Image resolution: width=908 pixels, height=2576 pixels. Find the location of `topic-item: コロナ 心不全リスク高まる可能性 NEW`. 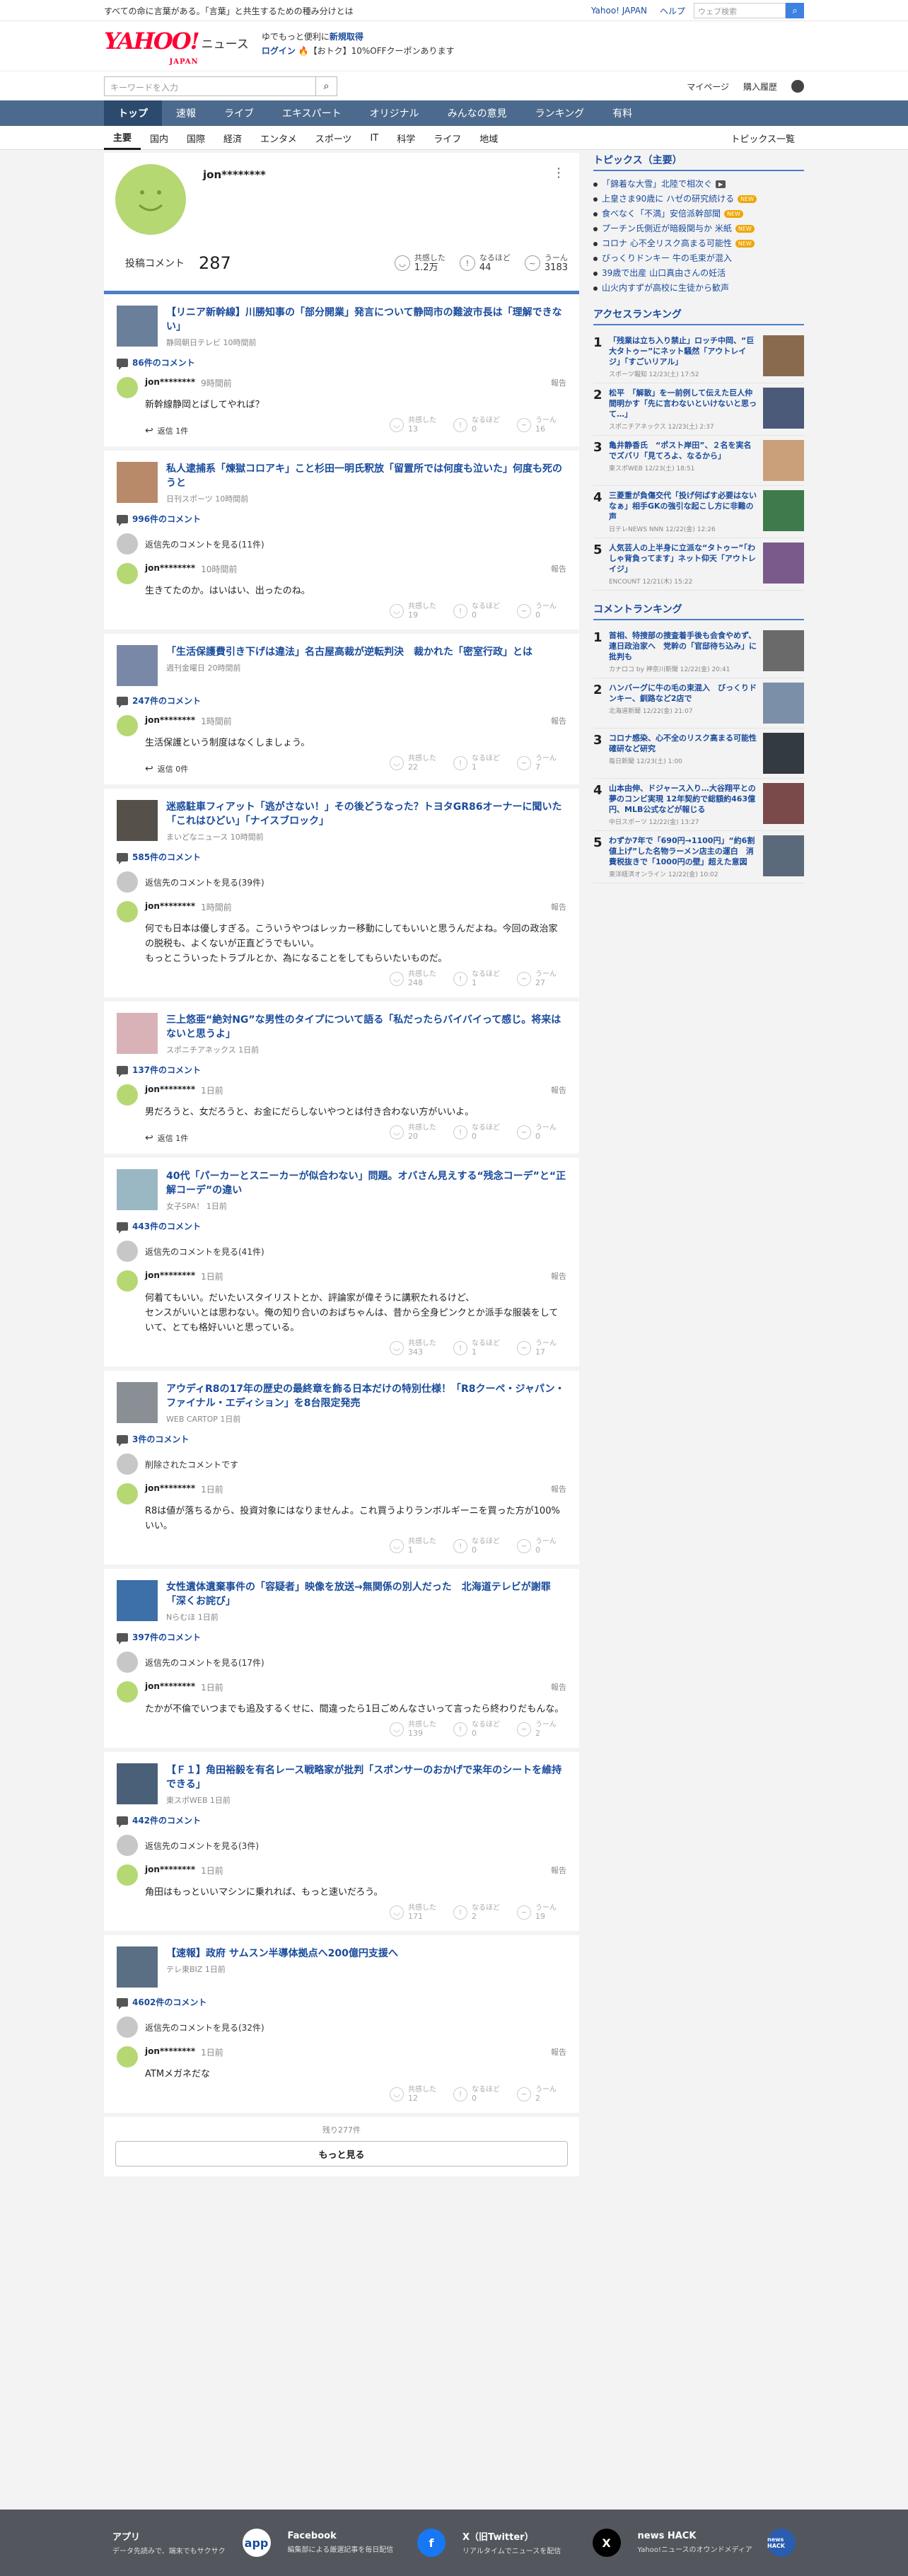

topic-item: コロナ 心不全リスク高まる可能性 NEW is located at coordinates (698, 243).